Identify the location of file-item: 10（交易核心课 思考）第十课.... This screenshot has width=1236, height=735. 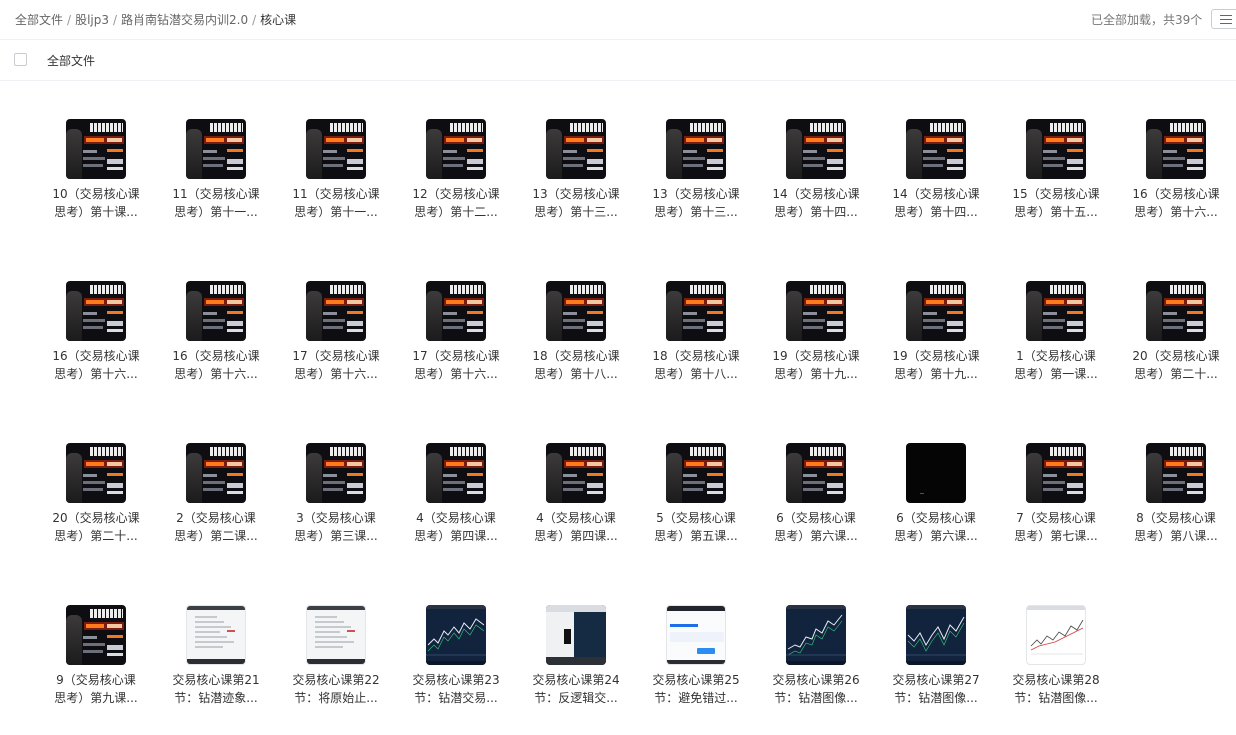
(96, 184).